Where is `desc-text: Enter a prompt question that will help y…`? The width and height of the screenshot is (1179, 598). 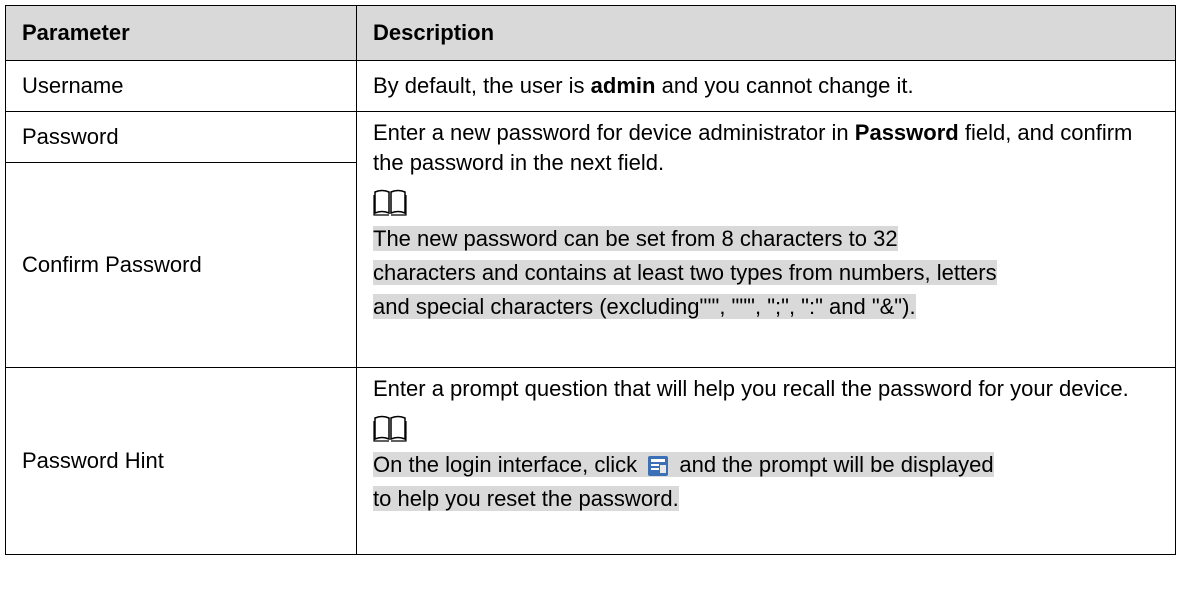
desc-text: Enter a prompt question that will help y… is located at coordinates (751, 388).